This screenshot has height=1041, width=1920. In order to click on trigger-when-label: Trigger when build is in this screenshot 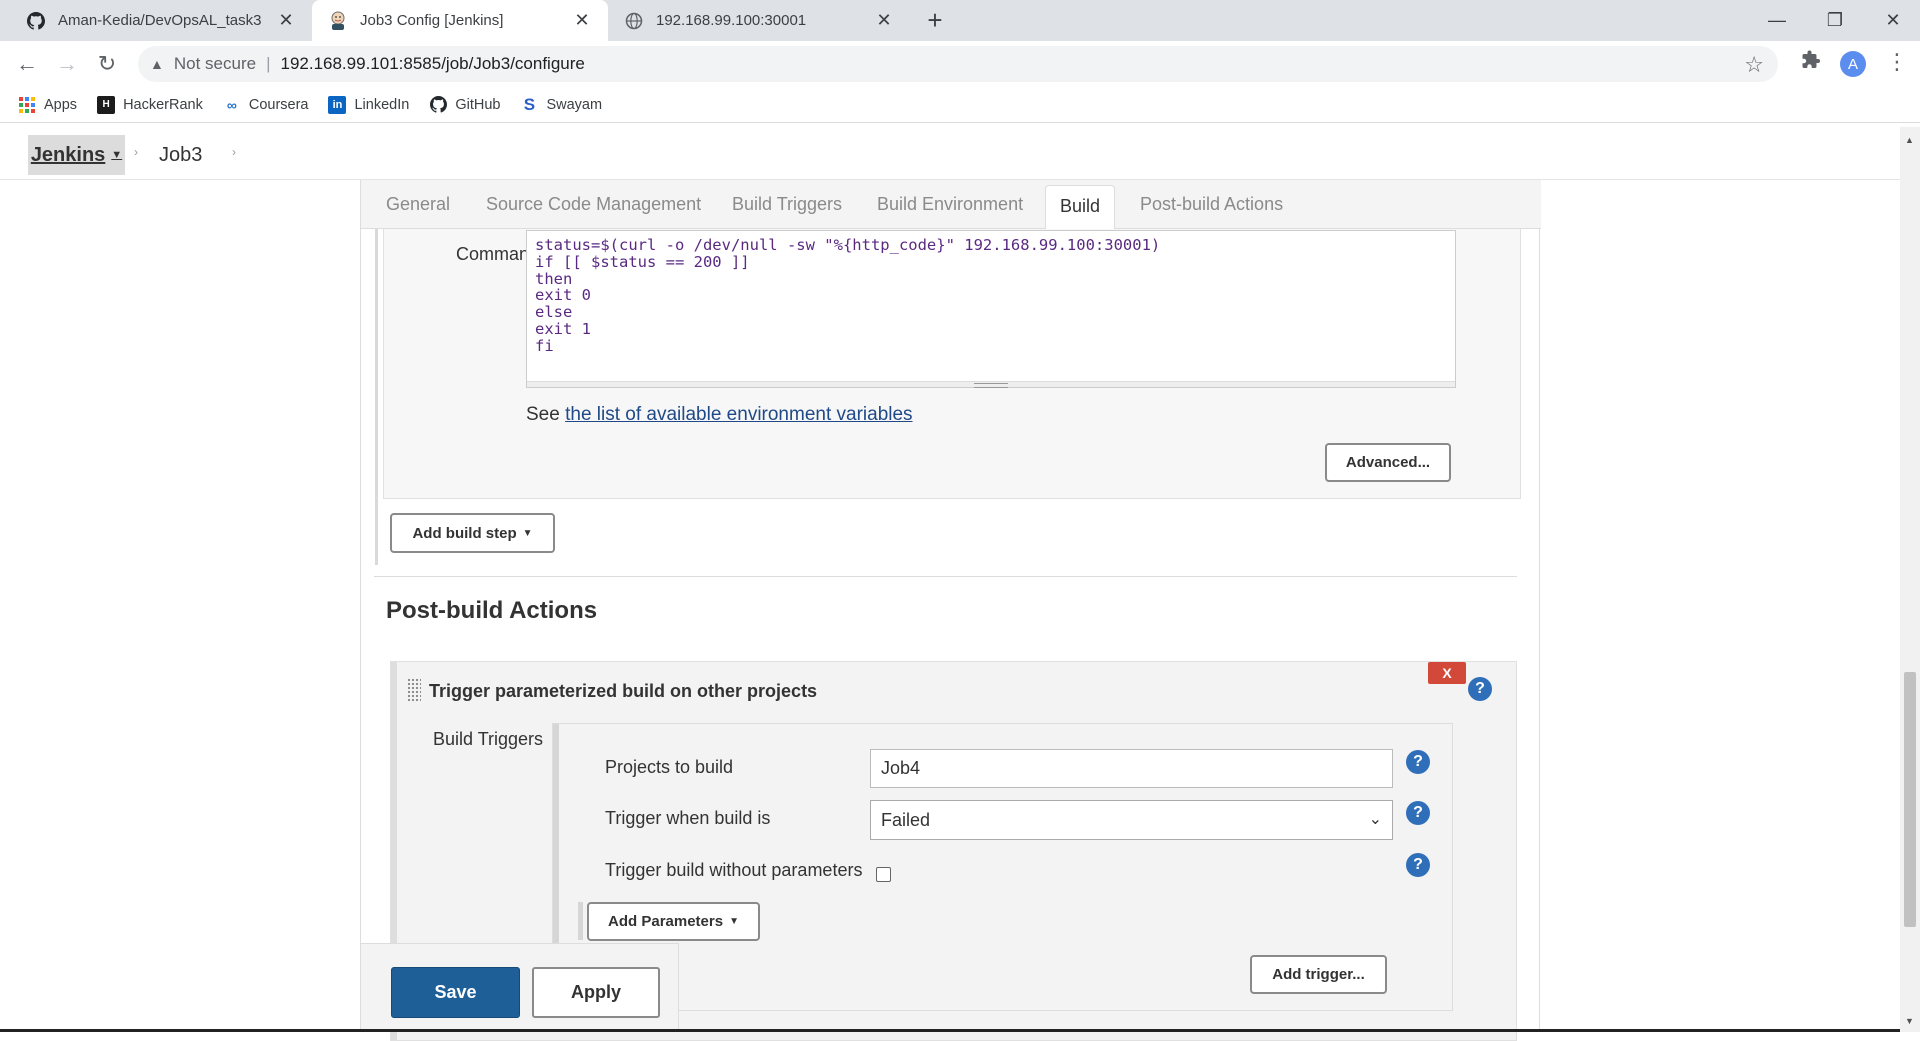, I will do `click(688, 818)`.